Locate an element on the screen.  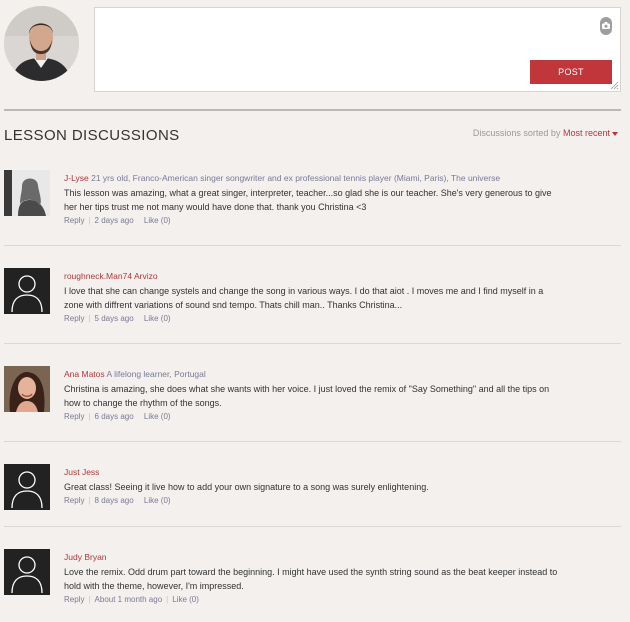
comment-author: Judy Bryan is located at coordinates (85, 557).